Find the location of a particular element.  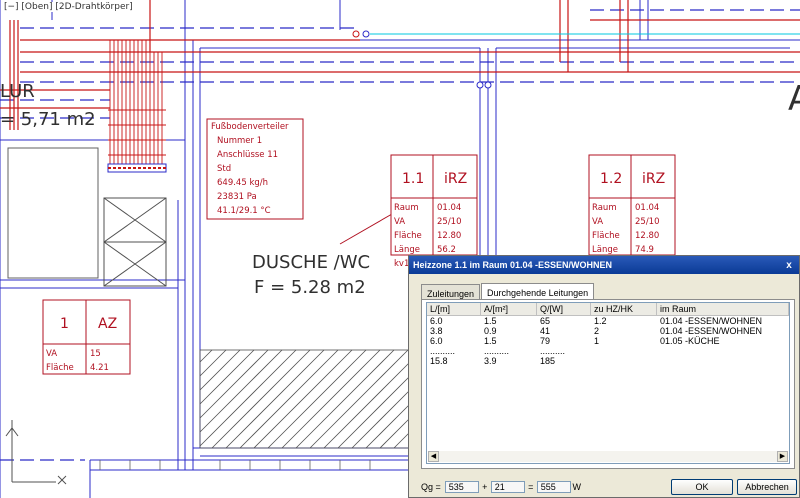

cell-heat: 65 is located at coordinates (545, 321).